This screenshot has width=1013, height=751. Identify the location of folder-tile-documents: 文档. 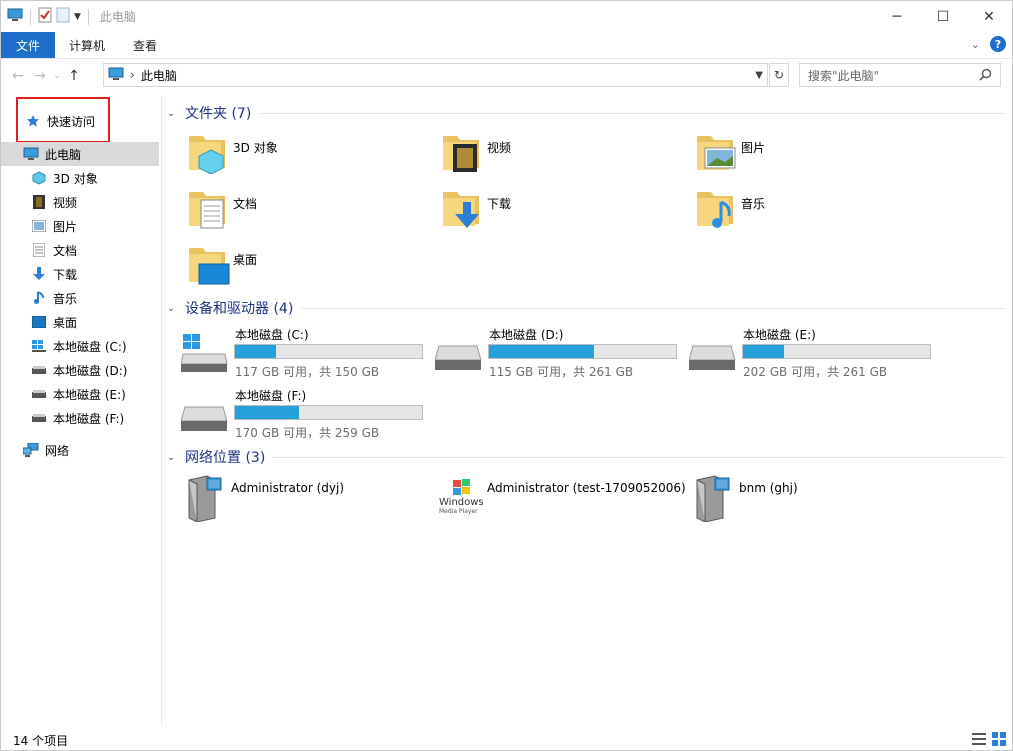
(222, 208).